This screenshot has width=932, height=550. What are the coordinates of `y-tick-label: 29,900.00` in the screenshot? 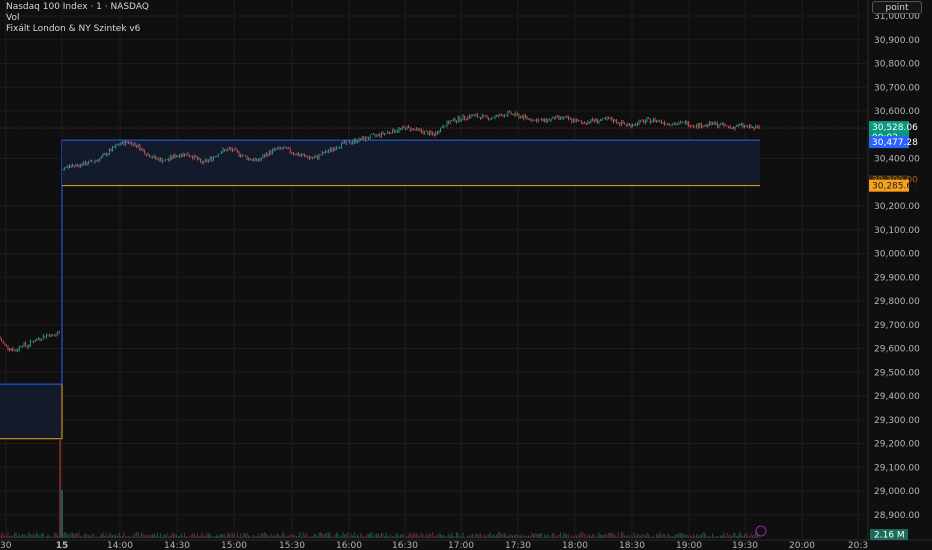 It's located at (897, 278).